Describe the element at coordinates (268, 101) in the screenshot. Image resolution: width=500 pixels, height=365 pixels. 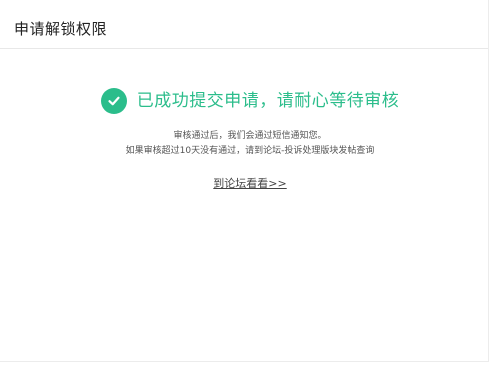
I see `success-message: 已成功提交申请，请耐心等待审核` at that location.